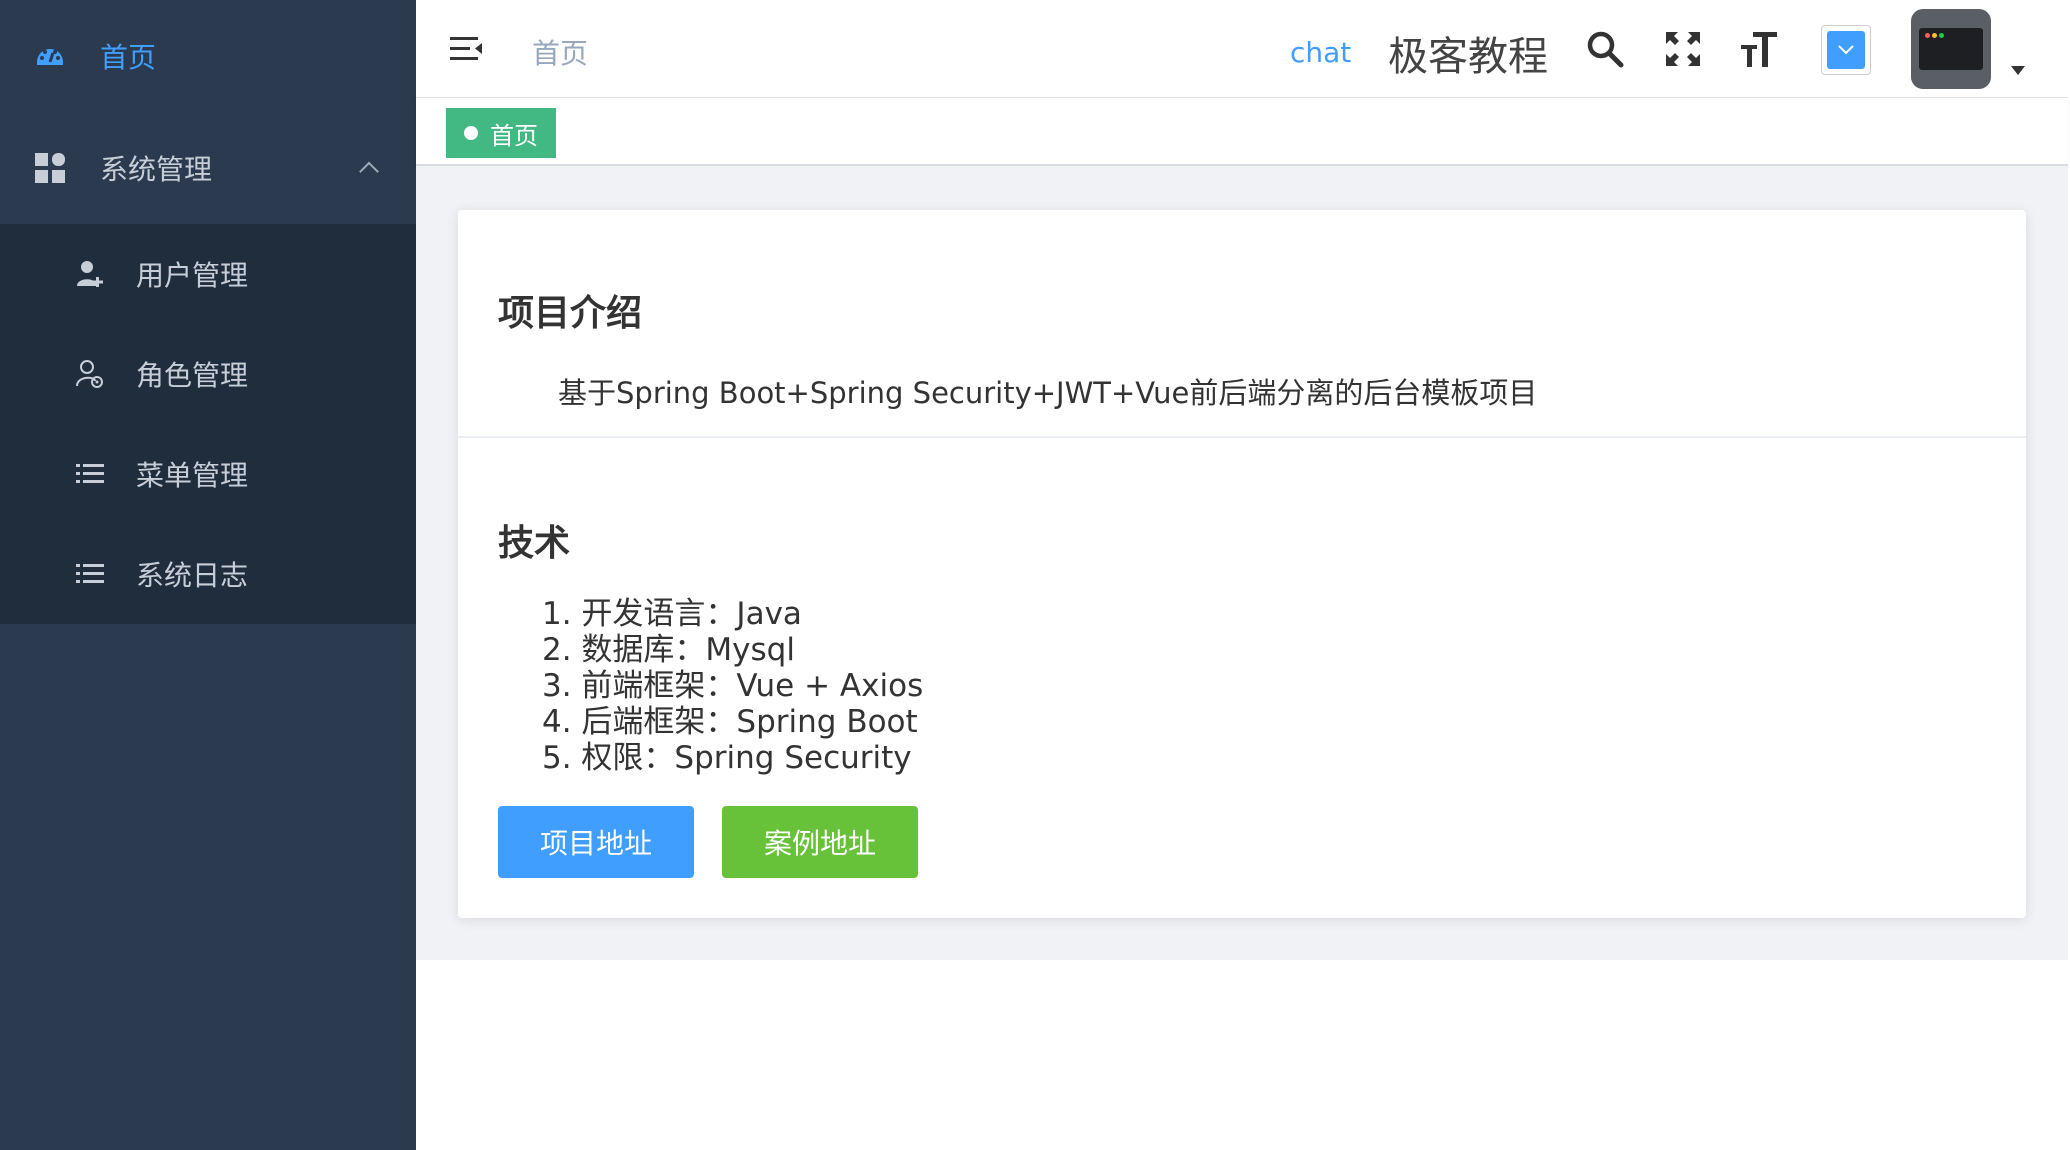 Image resolution: width=2070 pixels, height=1150 pixels. I want to click on terminal-icon, so click(1951, 49).